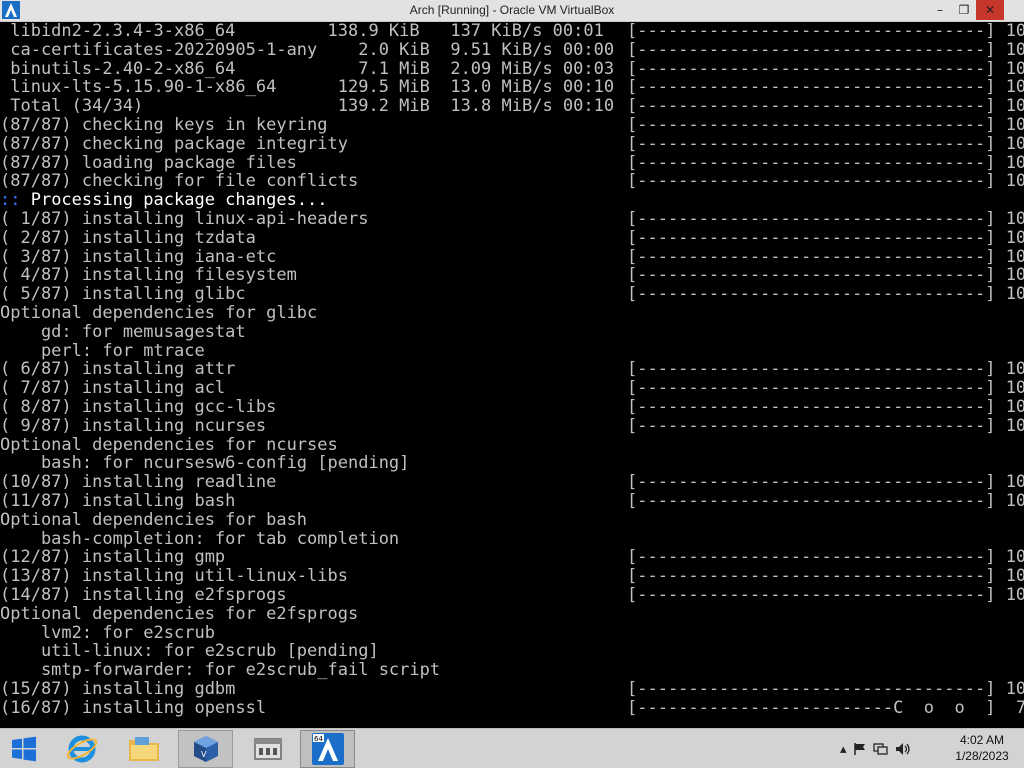  What do you see at coordinates (220, 670) in the screenshot?
I see `terminal-line-text: smtp-forwarder: for e2scrub_fail script` at bounding box center [220, 670].